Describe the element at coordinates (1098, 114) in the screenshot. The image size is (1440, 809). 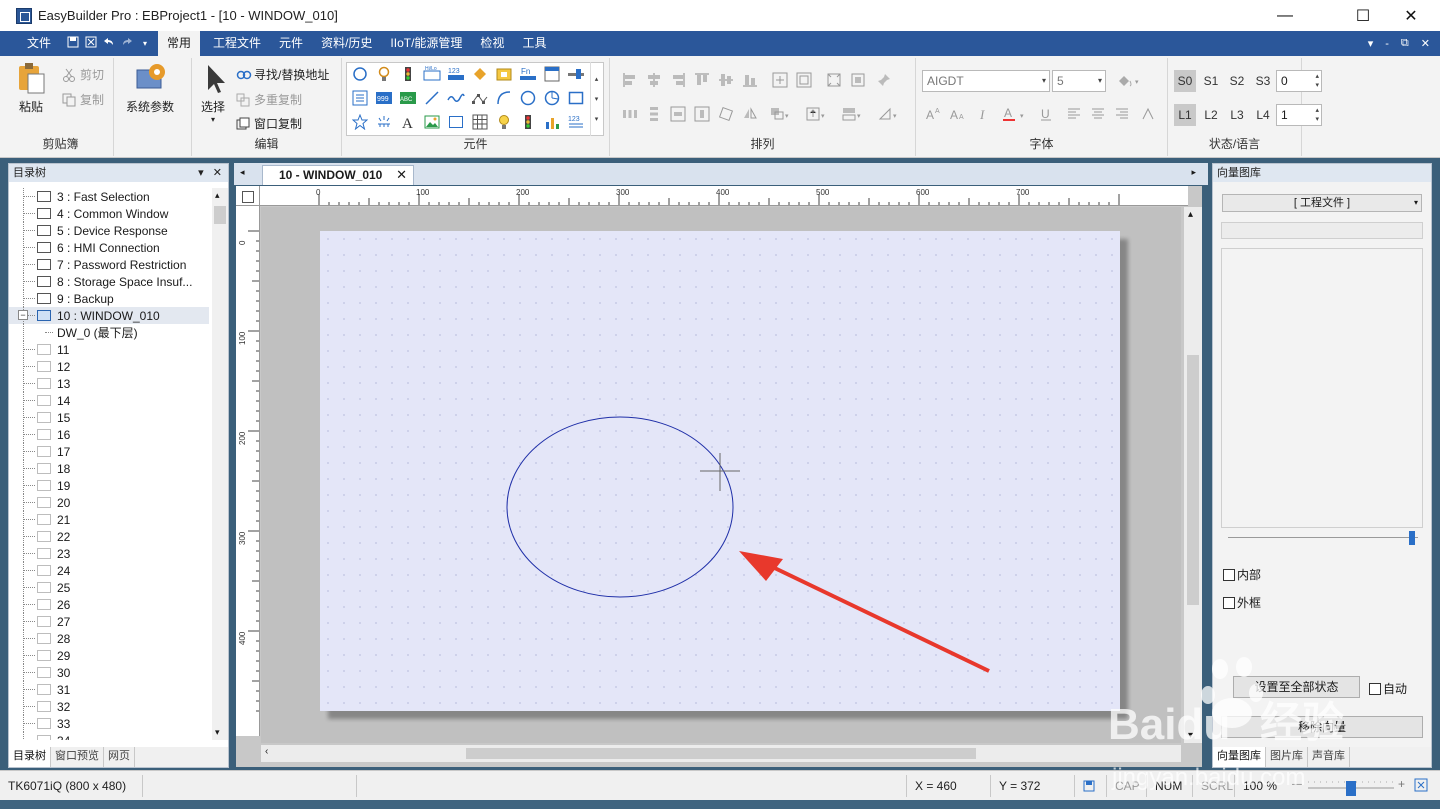
I see `text-align-center-icon` at that location.